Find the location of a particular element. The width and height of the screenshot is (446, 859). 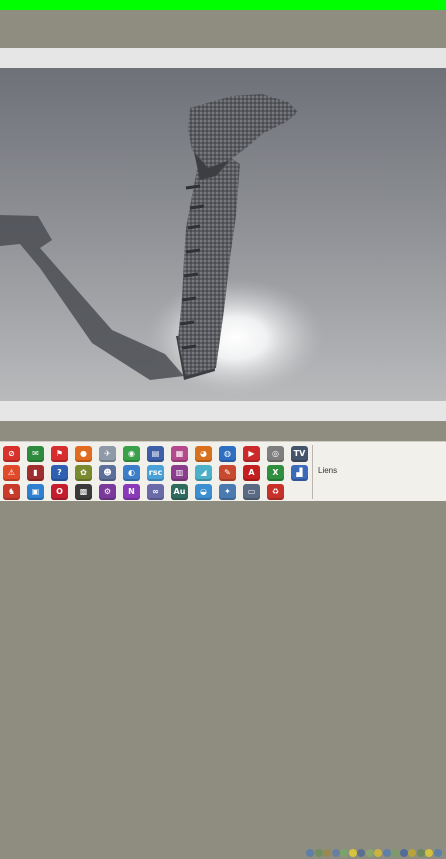

firefox-icon: ● is located at coordinates (83, 454).